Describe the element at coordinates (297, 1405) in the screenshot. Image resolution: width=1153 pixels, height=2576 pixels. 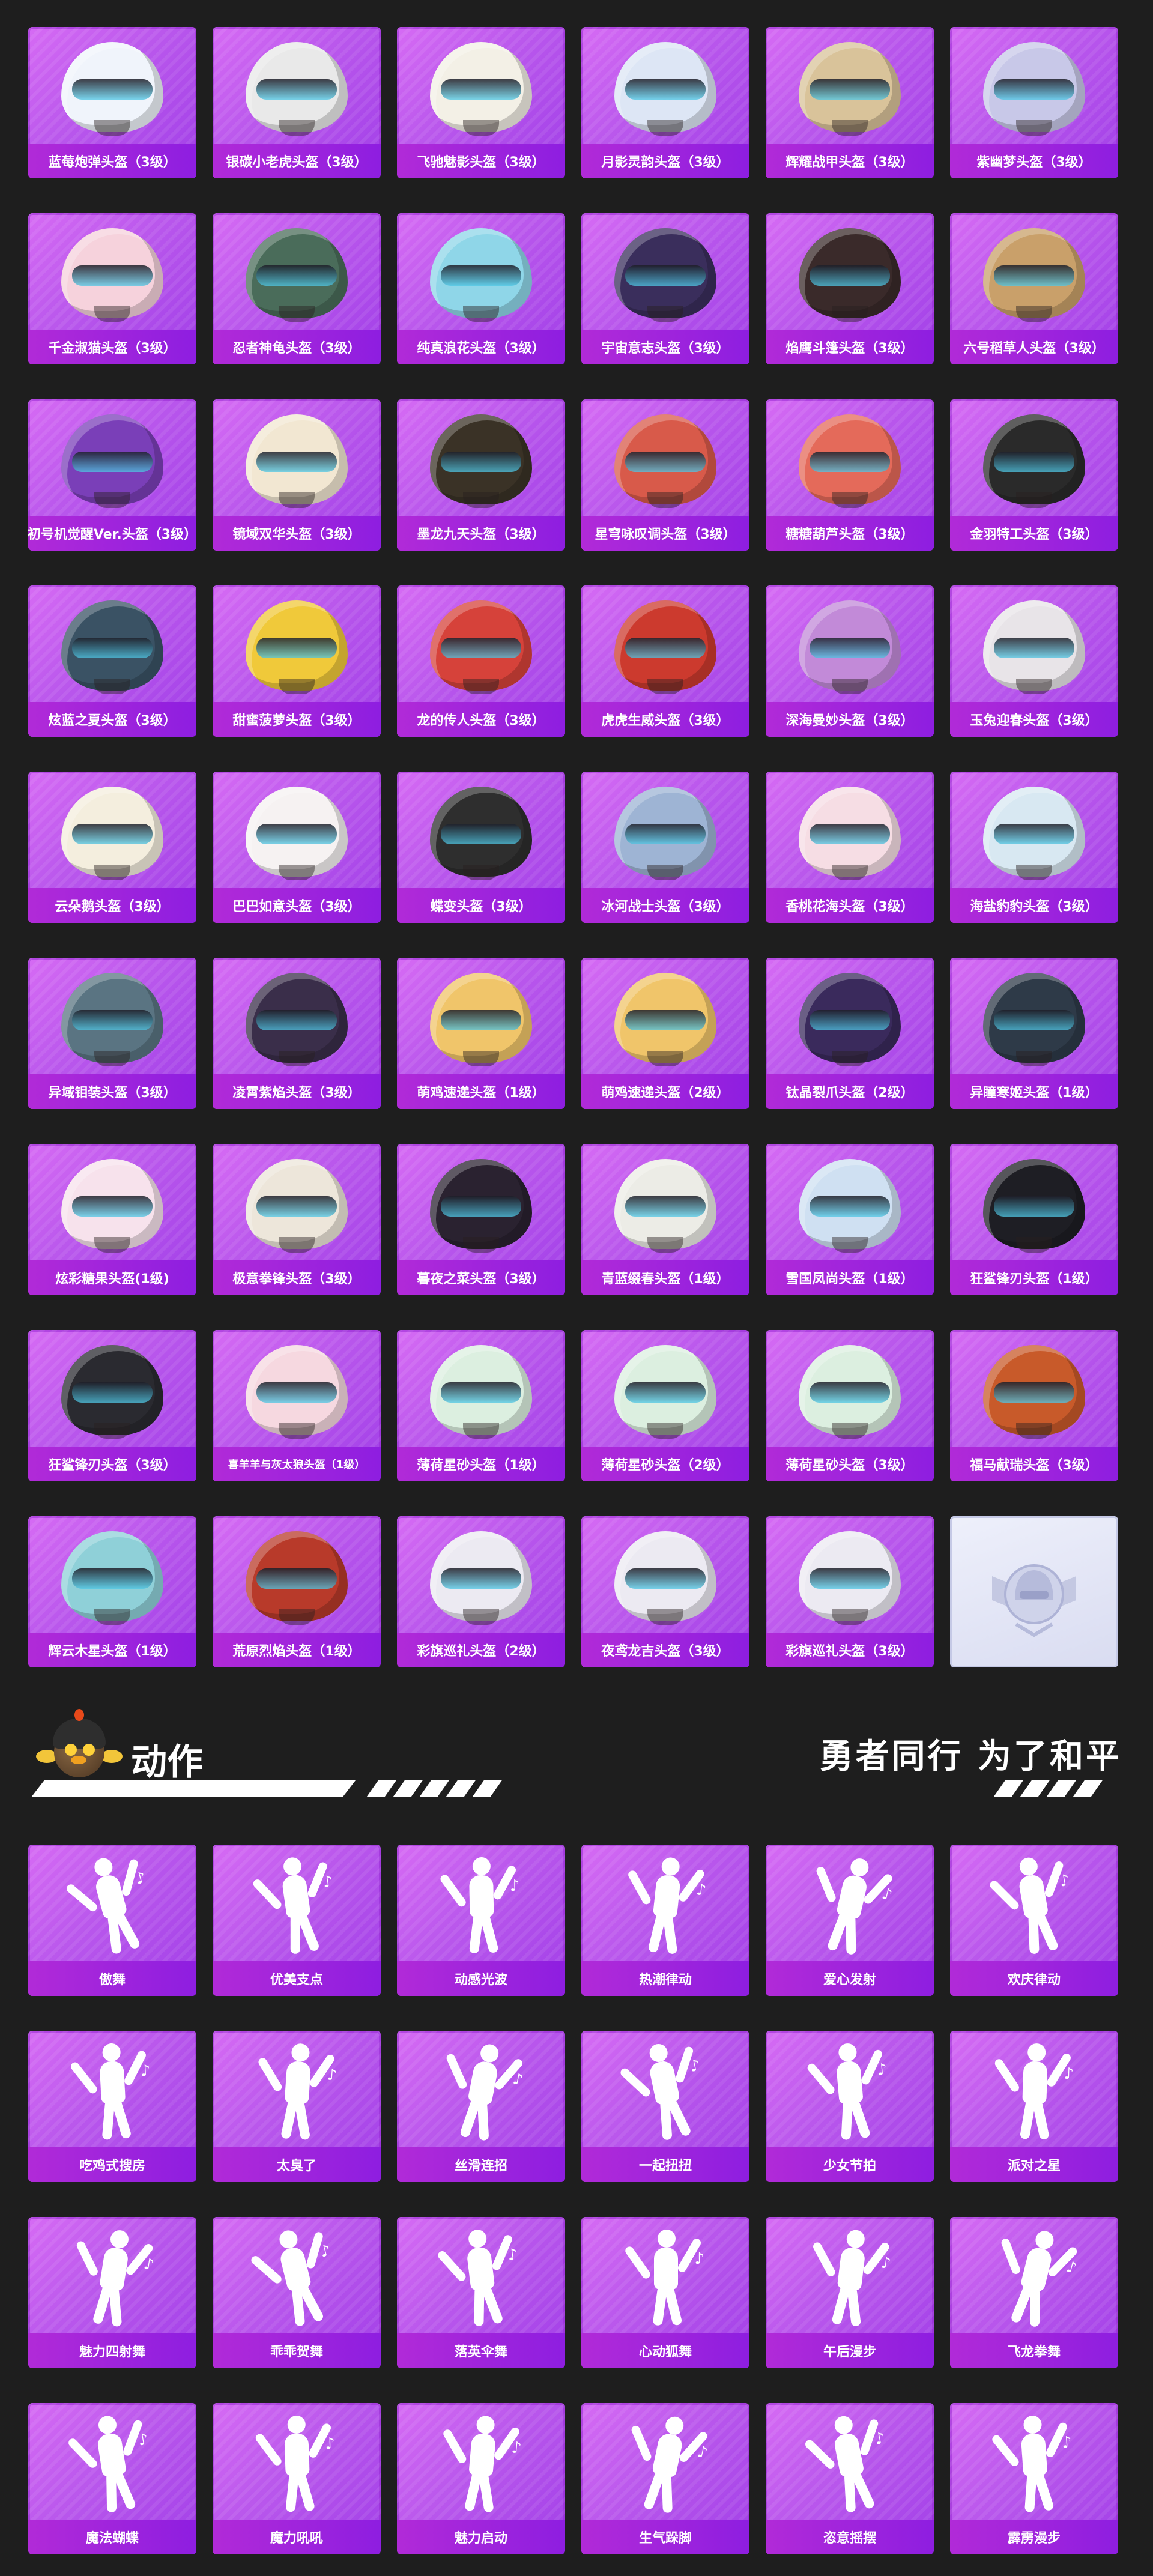
I see `helmet-card: 喜羊羊与灰太狼头盔（1级）` at that location.